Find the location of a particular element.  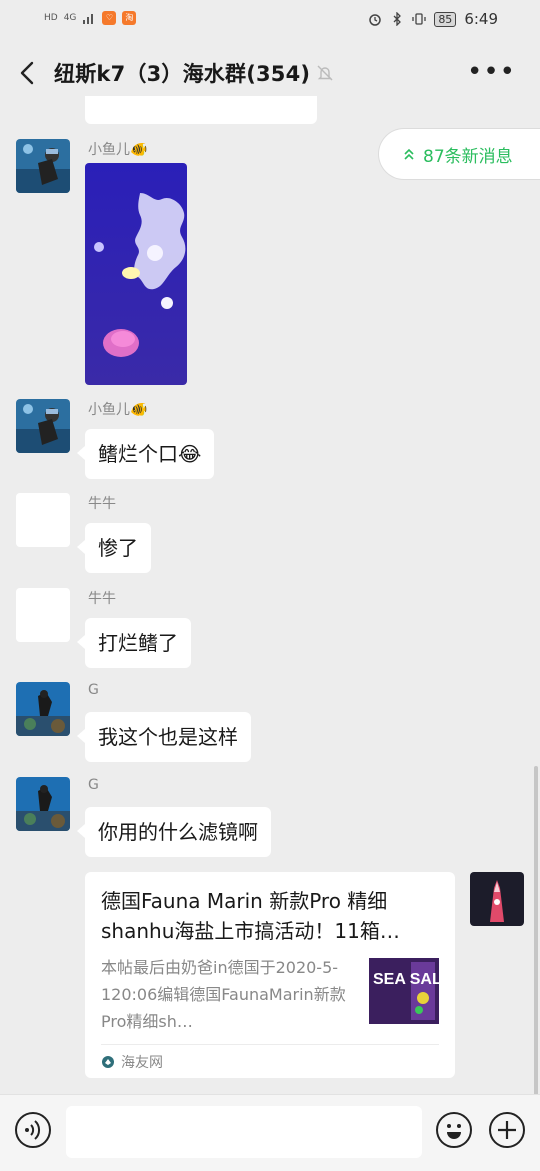

hd-badge: HD is located at coordinates (51, 17).